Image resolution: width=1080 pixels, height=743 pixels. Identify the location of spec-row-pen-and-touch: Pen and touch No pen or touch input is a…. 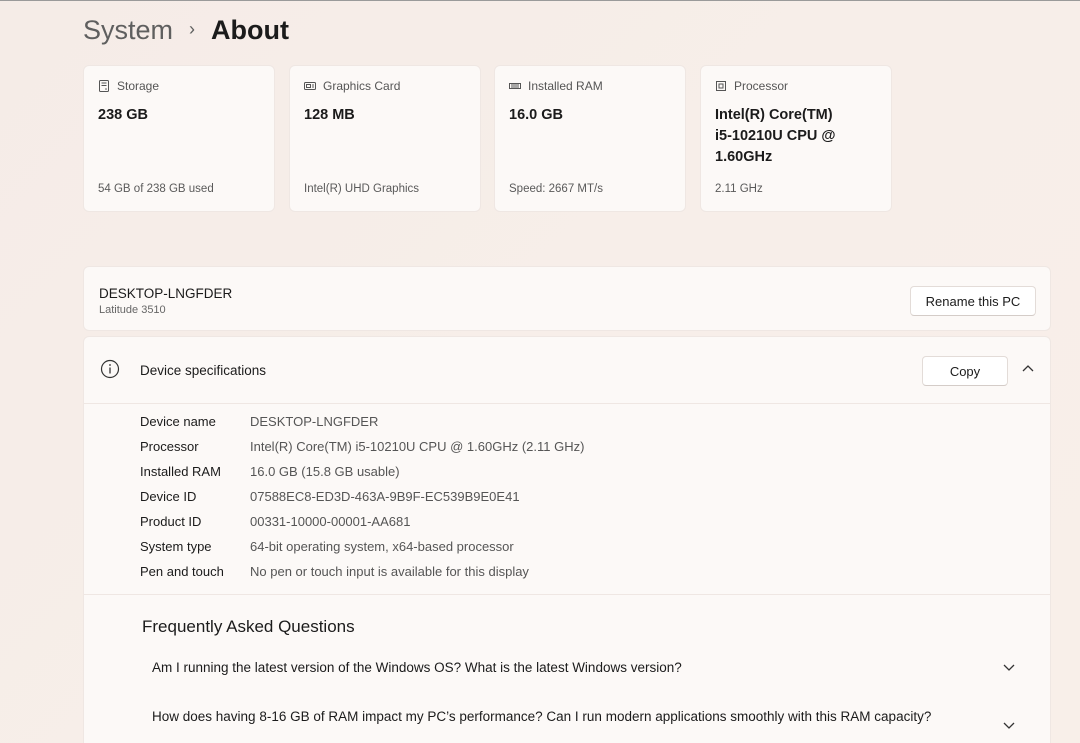
(334, 573).